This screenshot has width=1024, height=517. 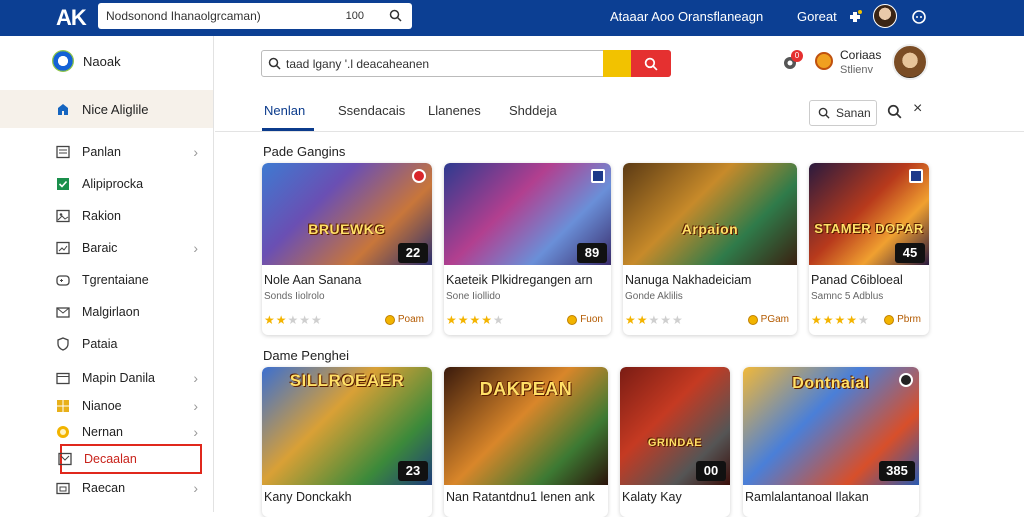 What do you see at coordinates (63, 344) in the screenshot?
I see `shield-icon` at bounding box center [63, 344].